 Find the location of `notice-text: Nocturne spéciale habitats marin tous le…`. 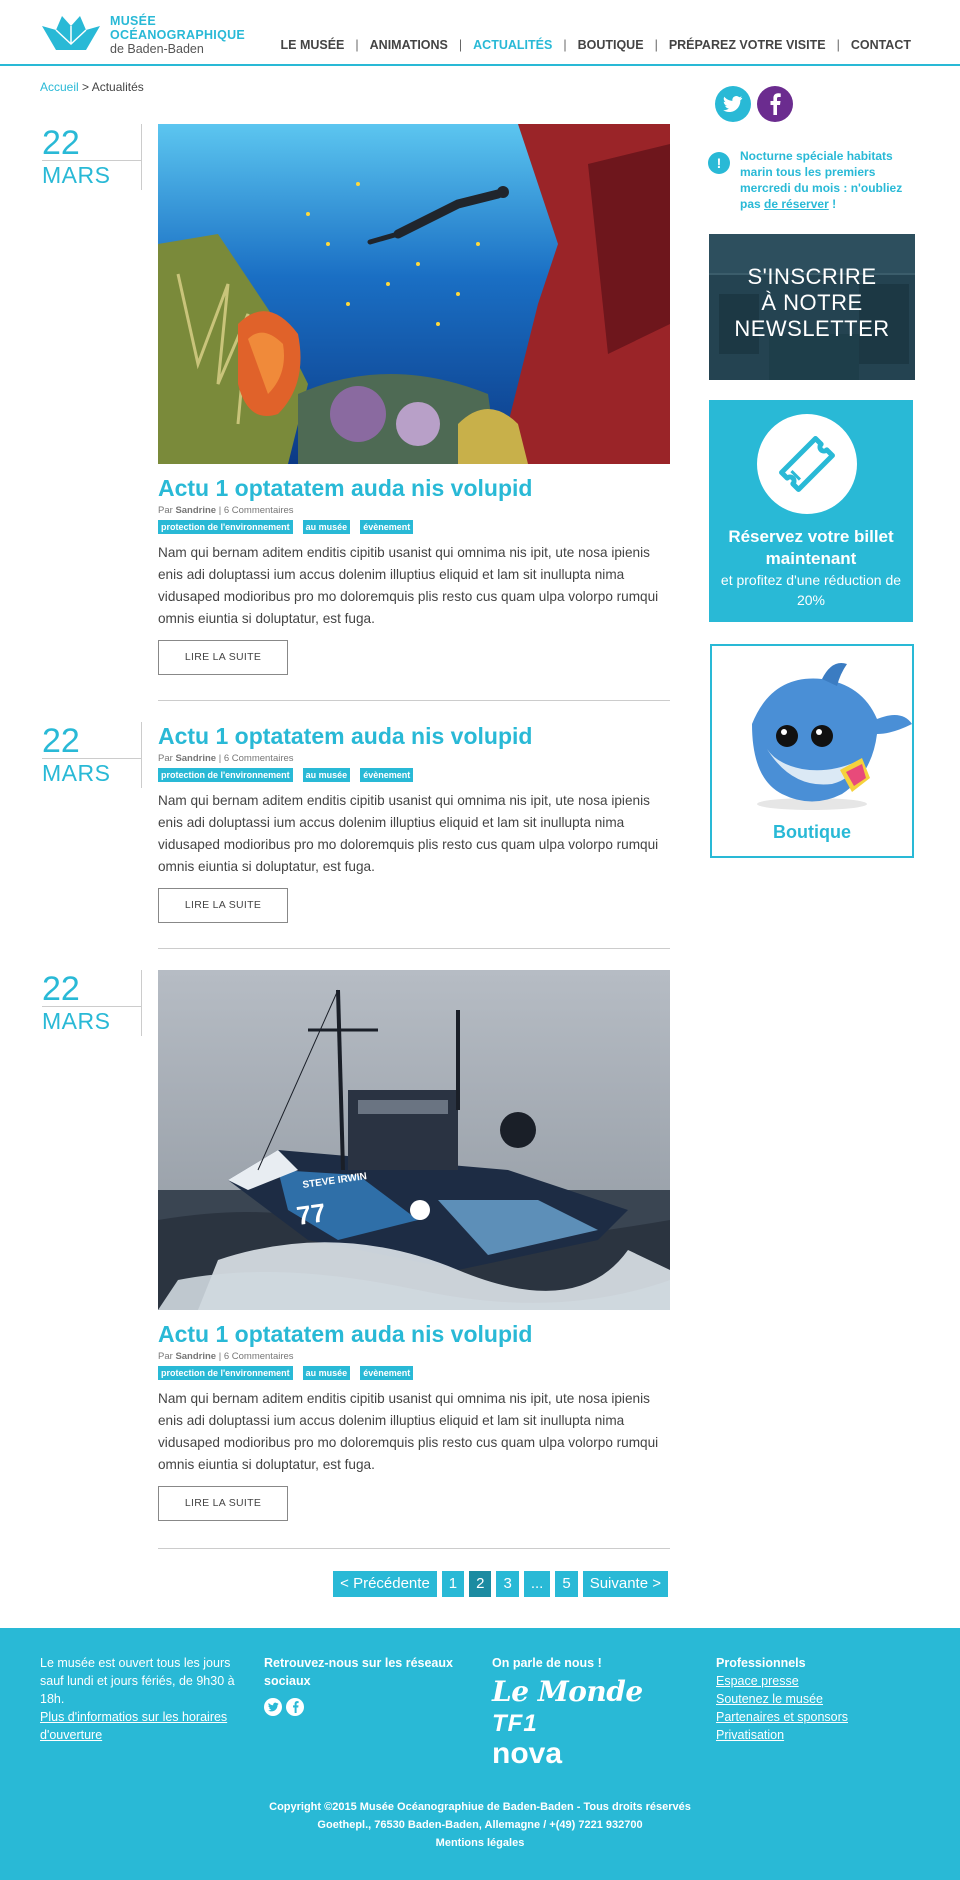

notice-text: Nocturne spéciale habitats marin tous le… is located at coordinates (829, 180).